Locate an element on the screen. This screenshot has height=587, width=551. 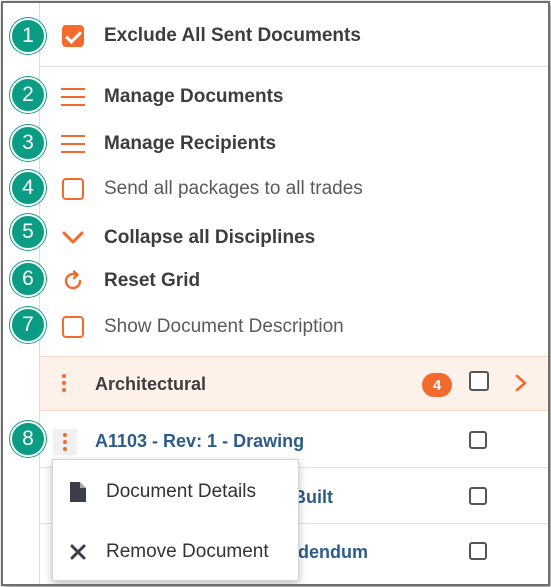
exclude-sent-option: Exclude All Sent Documents is located at coordinates (294, 36).